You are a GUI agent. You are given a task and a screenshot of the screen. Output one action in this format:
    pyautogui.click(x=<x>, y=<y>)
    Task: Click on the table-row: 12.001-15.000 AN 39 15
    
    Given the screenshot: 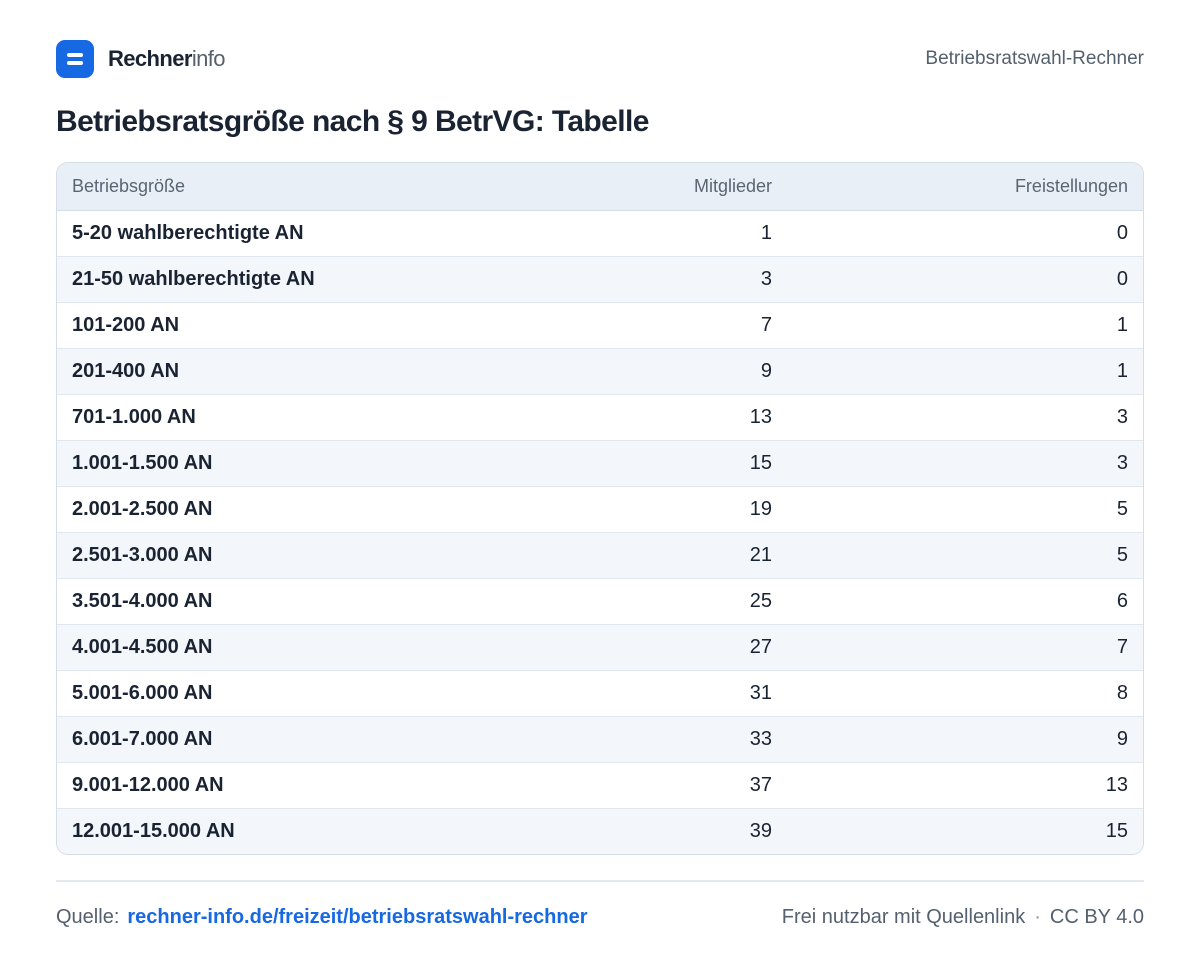 What is the action you would take?
    pyautogui.click(x=600, y=830)
    